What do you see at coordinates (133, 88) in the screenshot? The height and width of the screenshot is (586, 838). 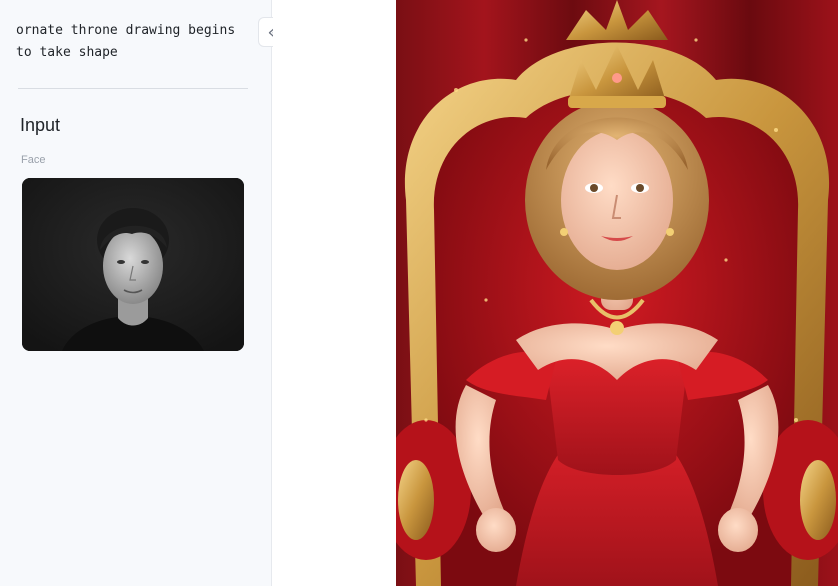 I see `divider` at bounding box center [133, 88].